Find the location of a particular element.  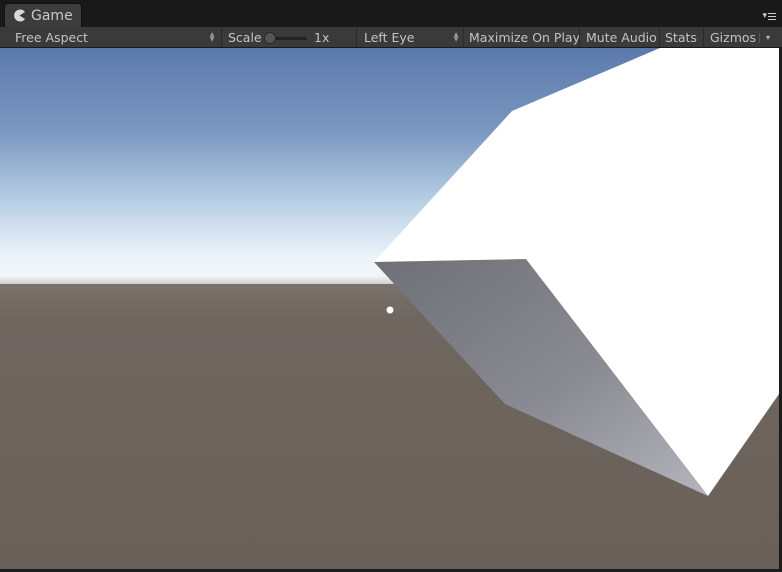

stats-toggle: Stats is located at coordinates (681, 37).